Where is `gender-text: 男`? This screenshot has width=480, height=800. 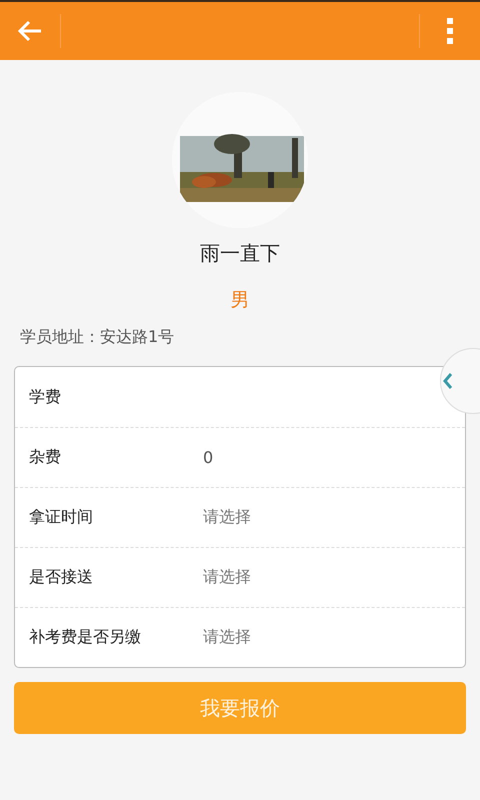 gender-text: 男 is located at coordinates (240, 300).